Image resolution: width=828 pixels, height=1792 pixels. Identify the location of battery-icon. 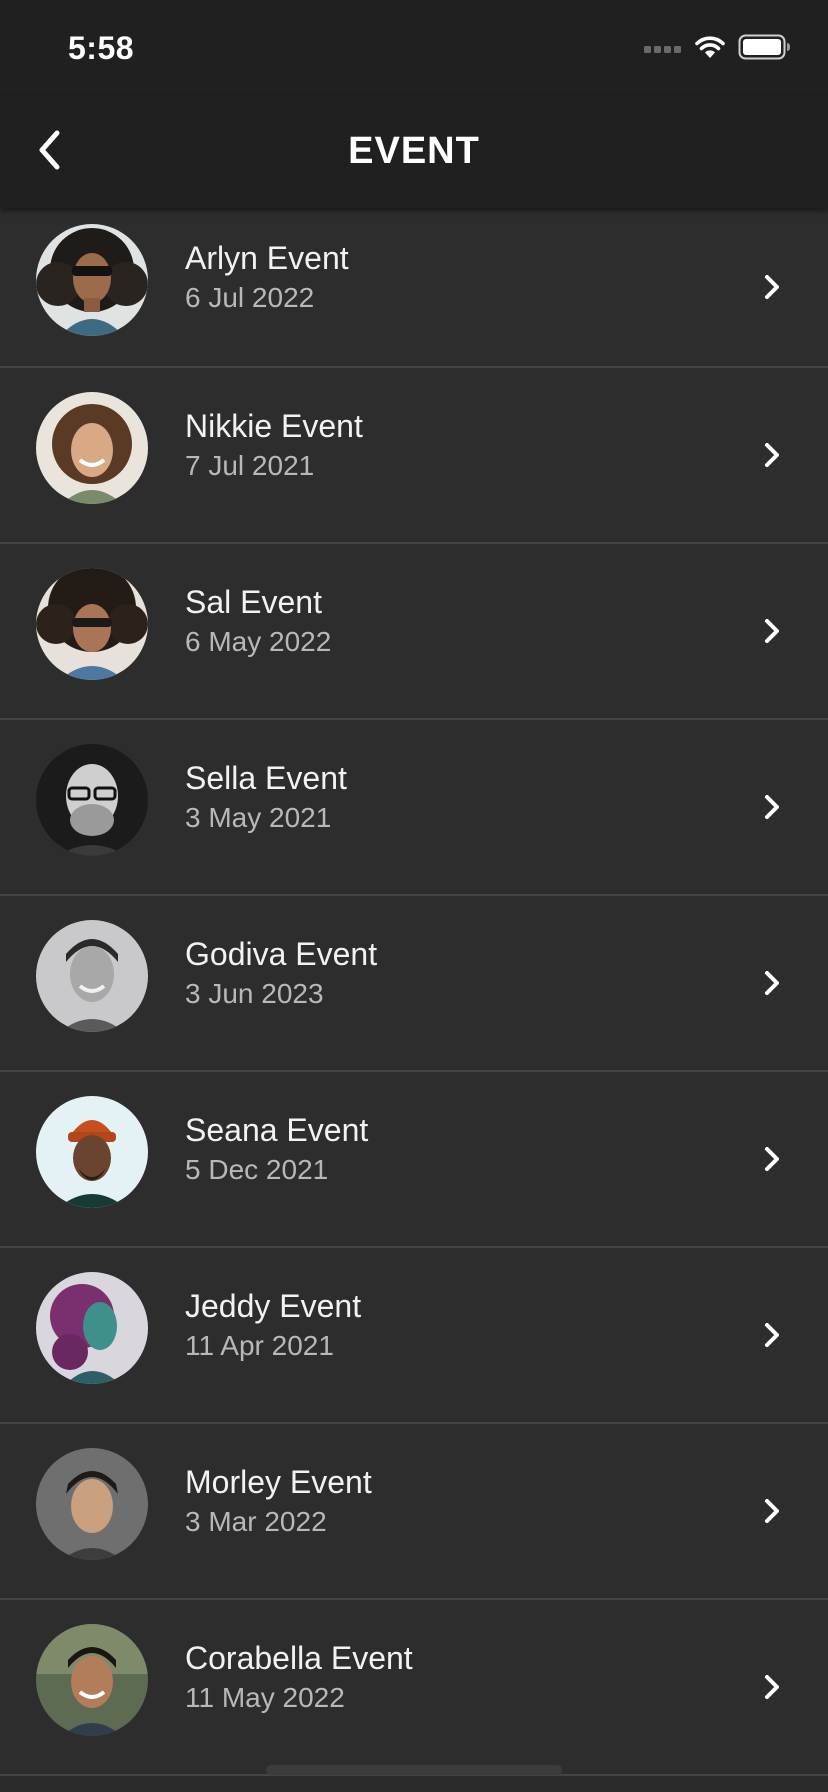
(765, 49).